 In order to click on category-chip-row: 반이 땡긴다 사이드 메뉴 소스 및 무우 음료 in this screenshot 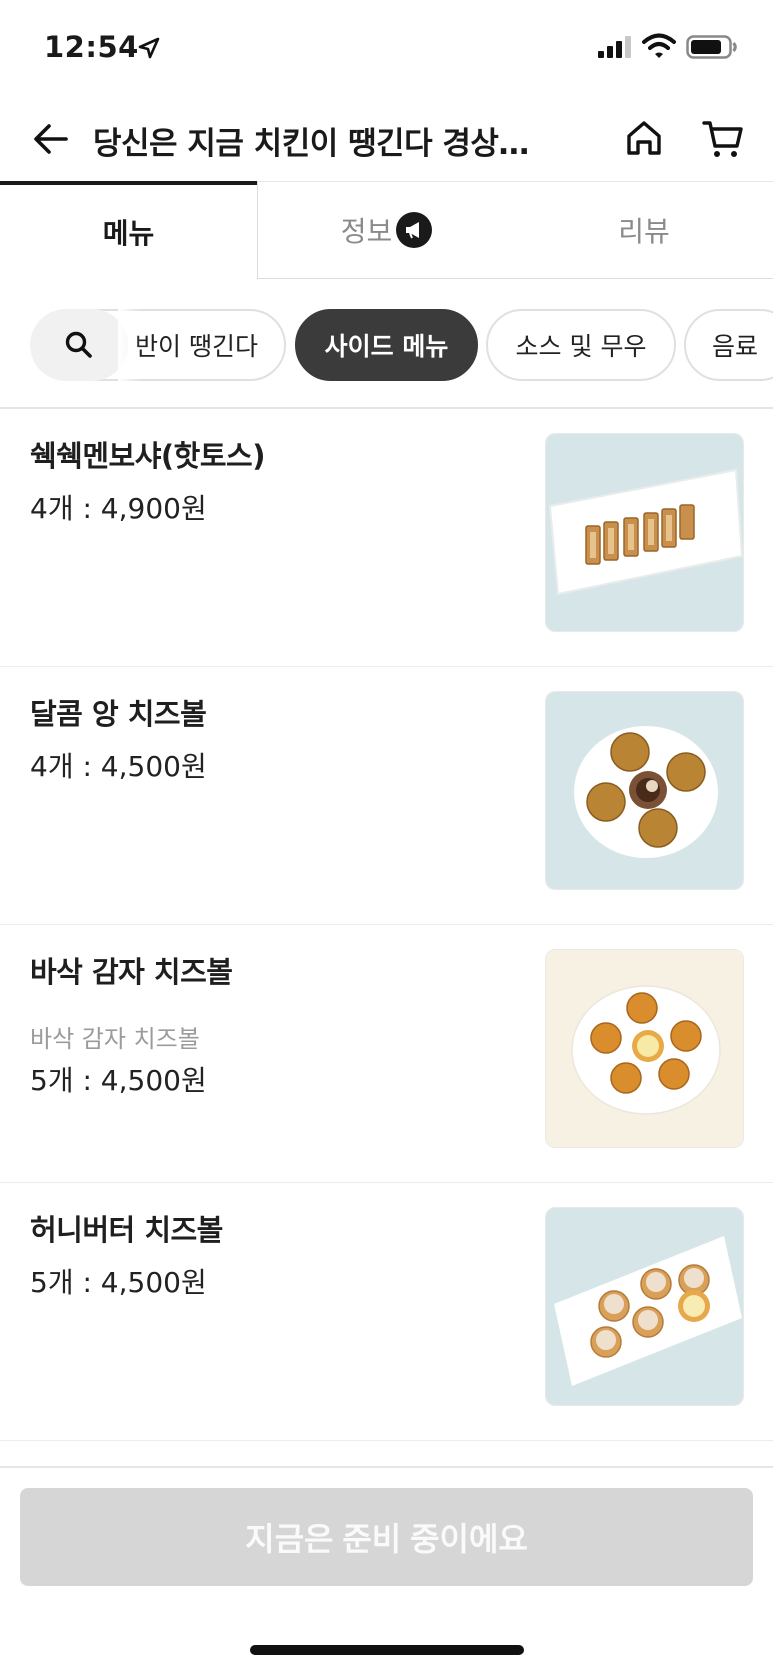, I will do `click(386, 344)`.